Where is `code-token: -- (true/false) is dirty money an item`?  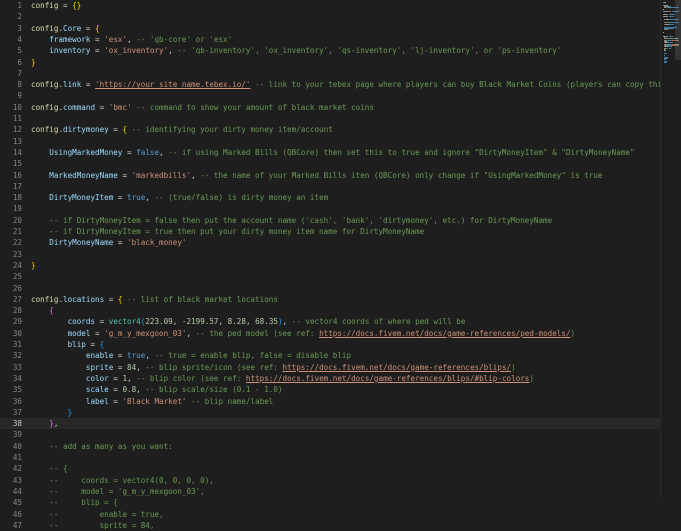 code-token: -- (true/false) is dirty money an item is located at coordinates (241, 198).